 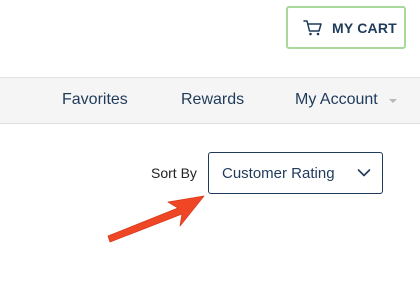 What do you see at coordinates (364, 28) in the screenshot?
I see `cart-label: MY CART` at bounding box center [364, 28].